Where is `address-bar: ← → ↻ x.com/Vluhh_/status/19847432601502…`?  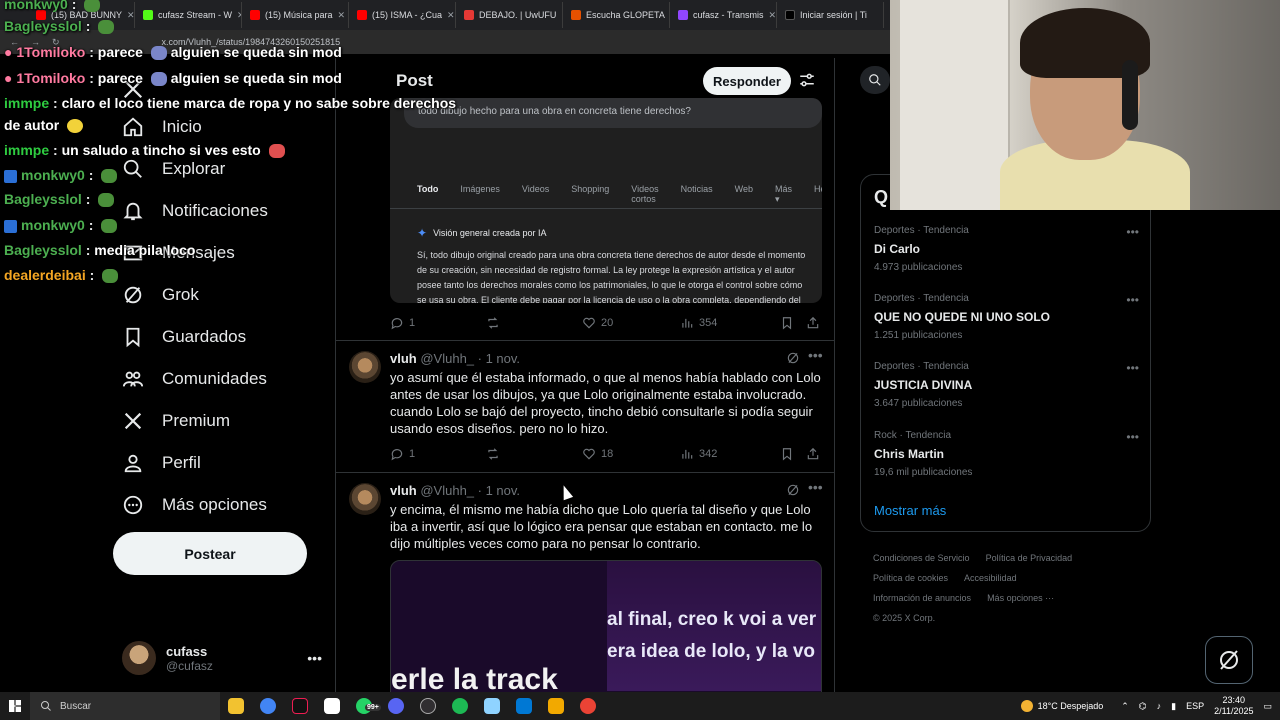
address-bar: ← → ↻ x.com/Vluhh_/status/19847432601502… is located at coordinates (445, 42).